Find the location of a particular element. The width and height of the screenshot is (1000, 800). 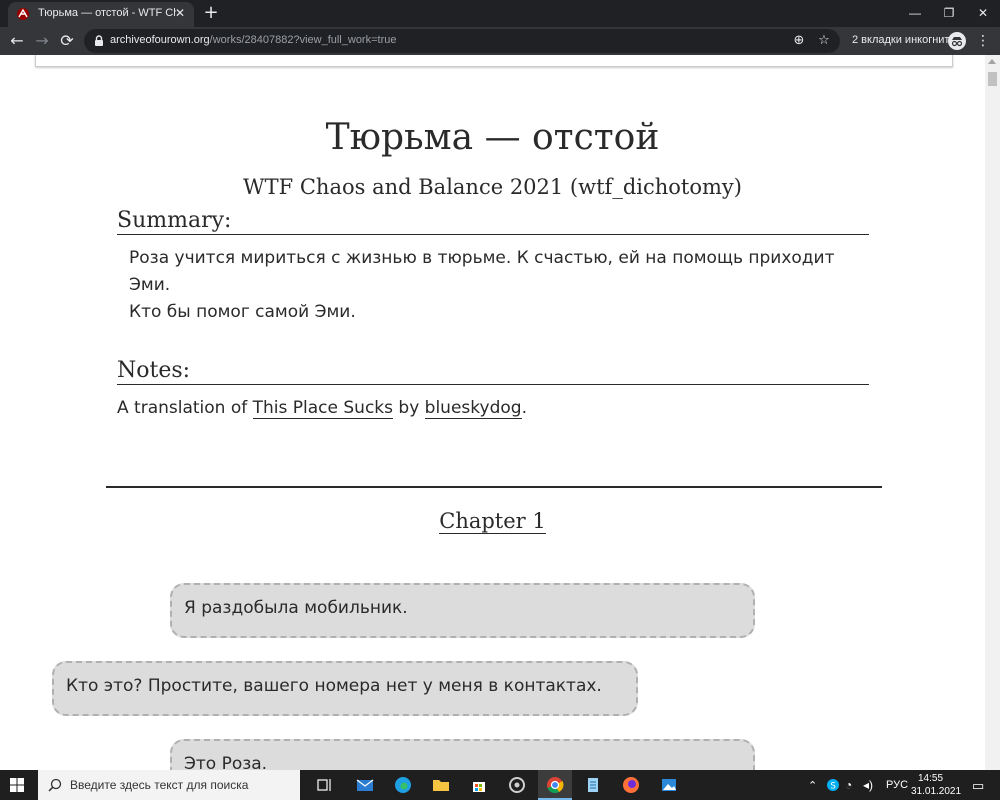

tab-close-icon: ✕ is located at coordinates (180, 13).